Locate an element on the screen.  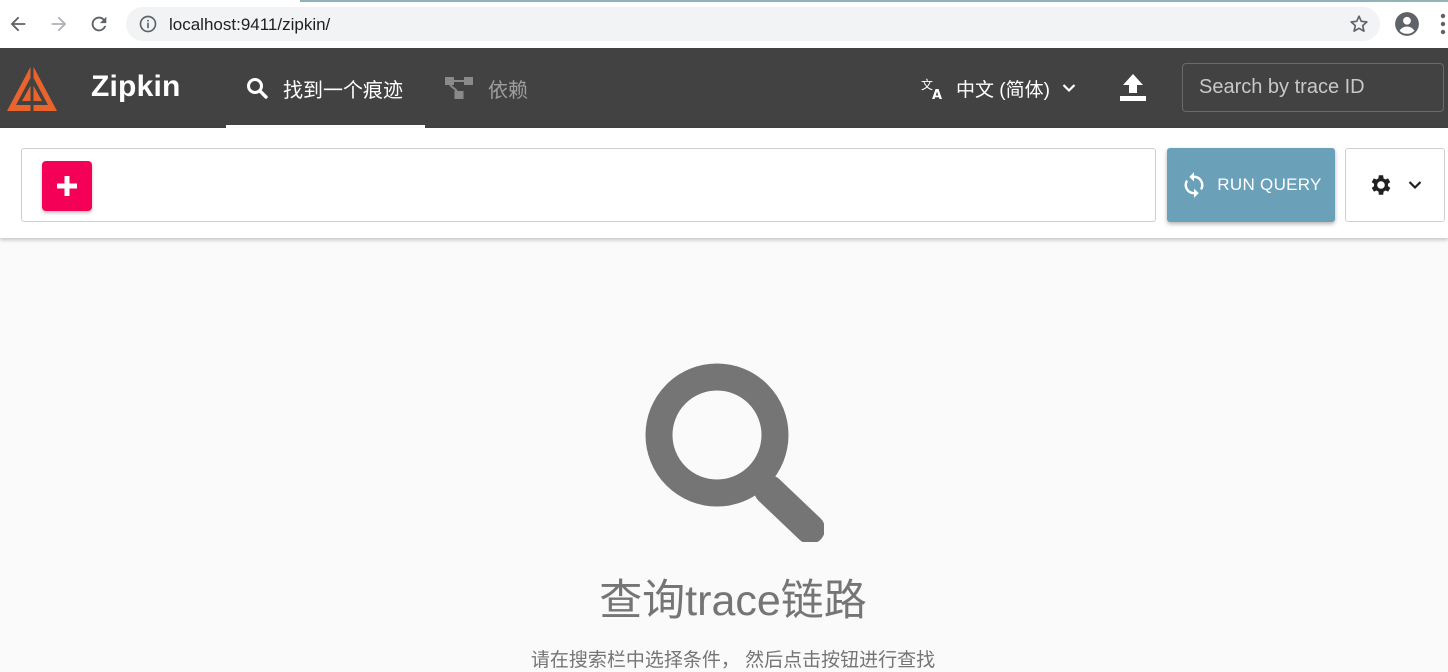
browser-chrome: localhost:9411/zipkin/ is located at coordinates (724, 24).